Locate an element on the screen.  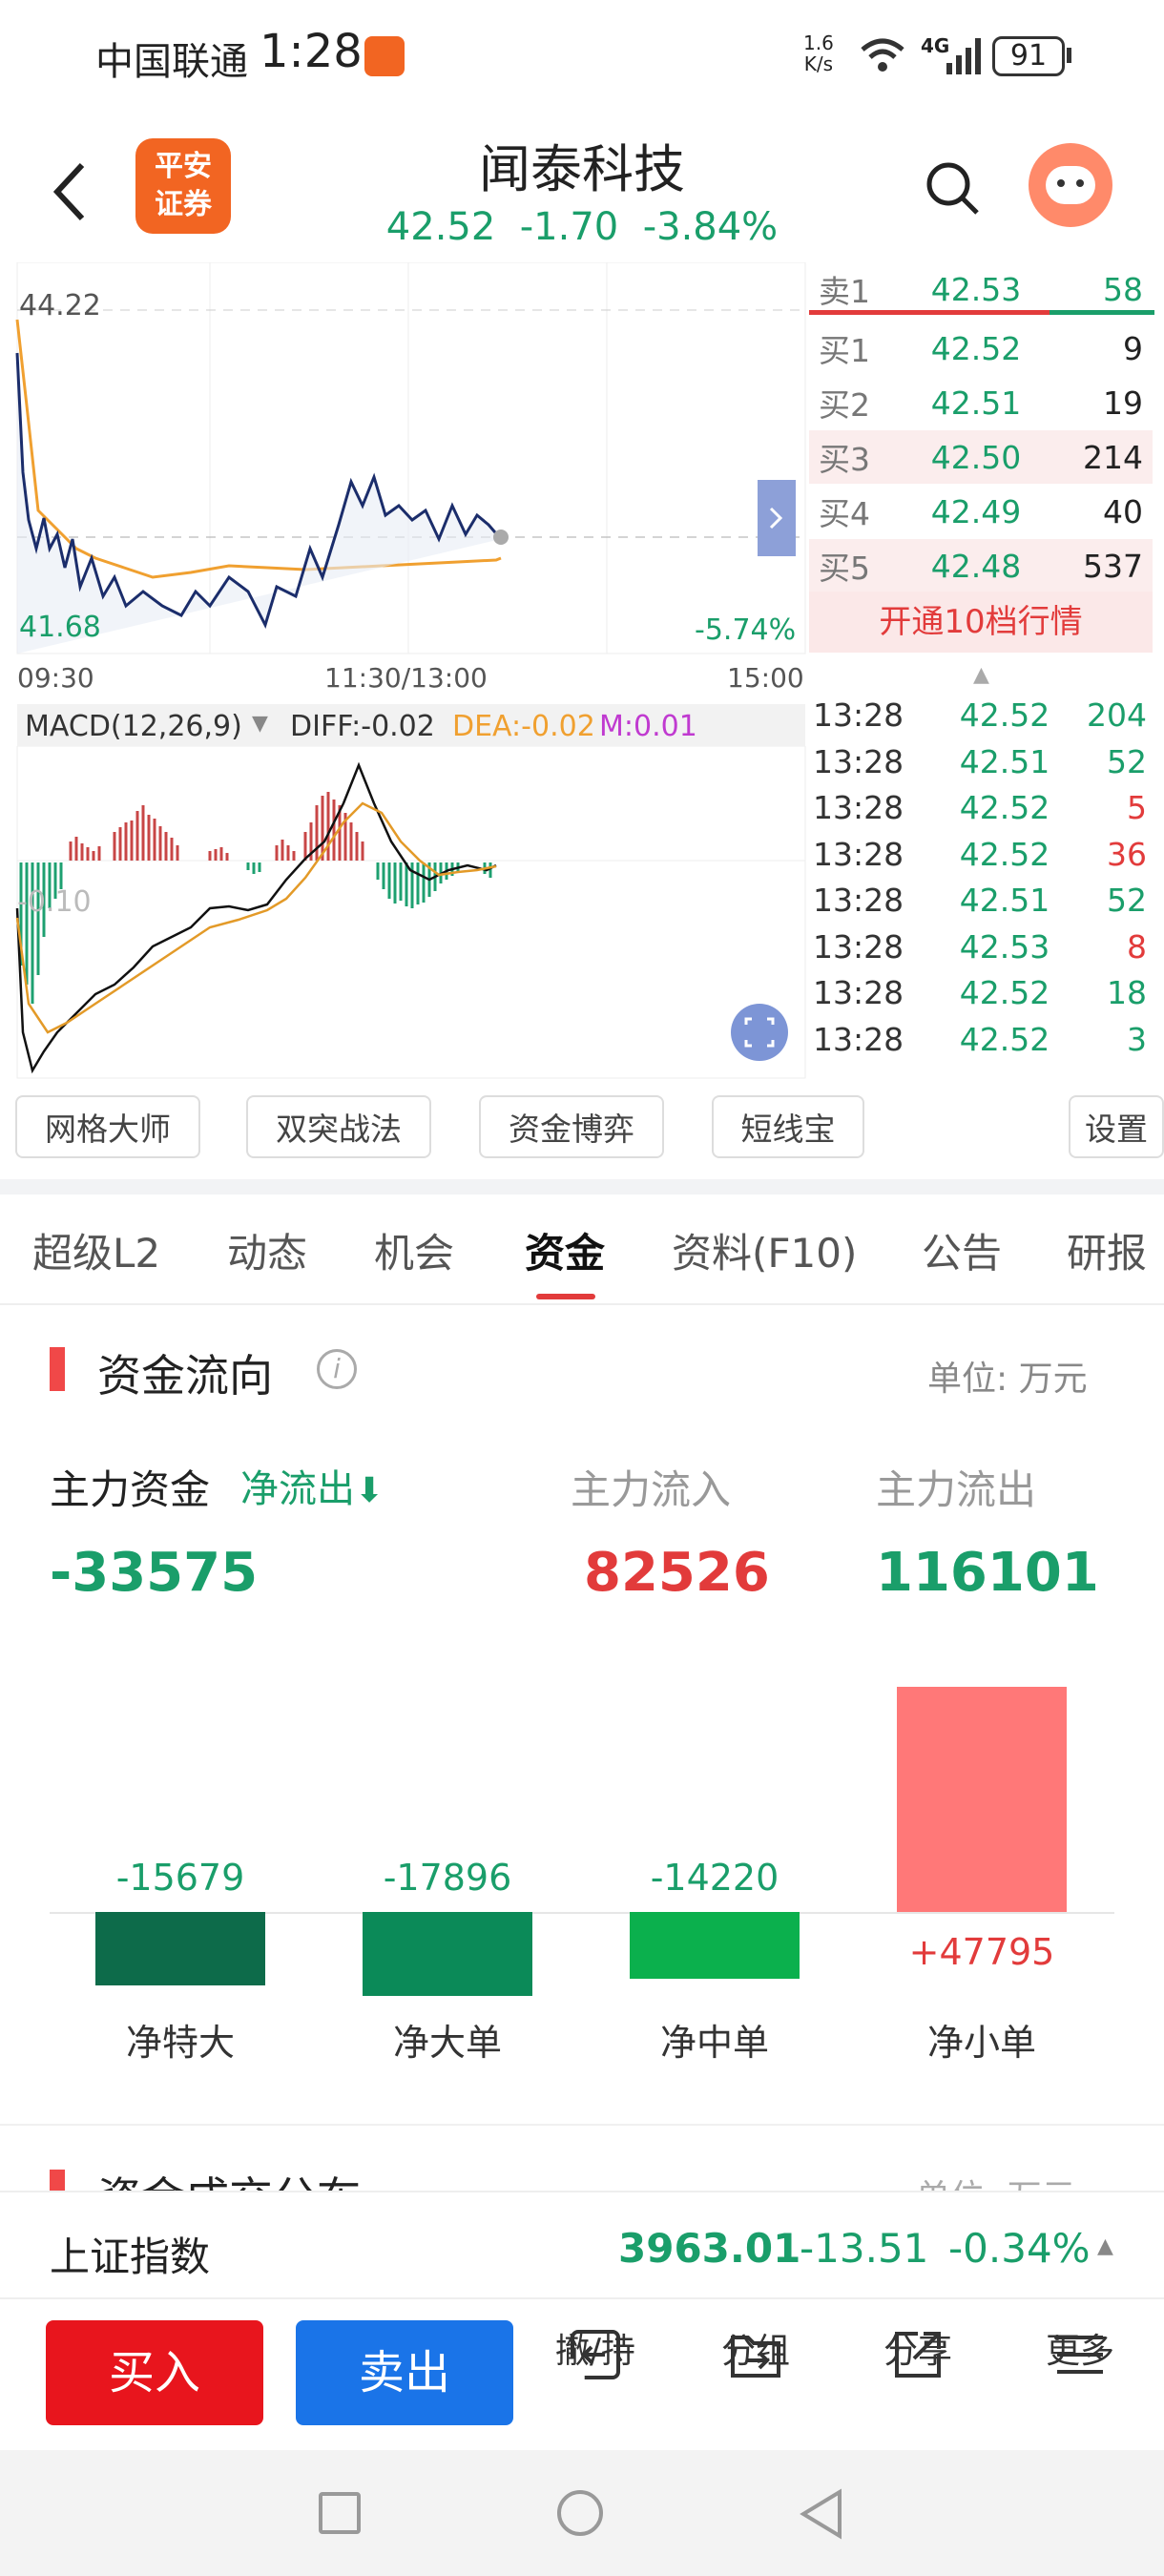
bid-row: 买2 42.51 19 is located at coordinates (981, 402).